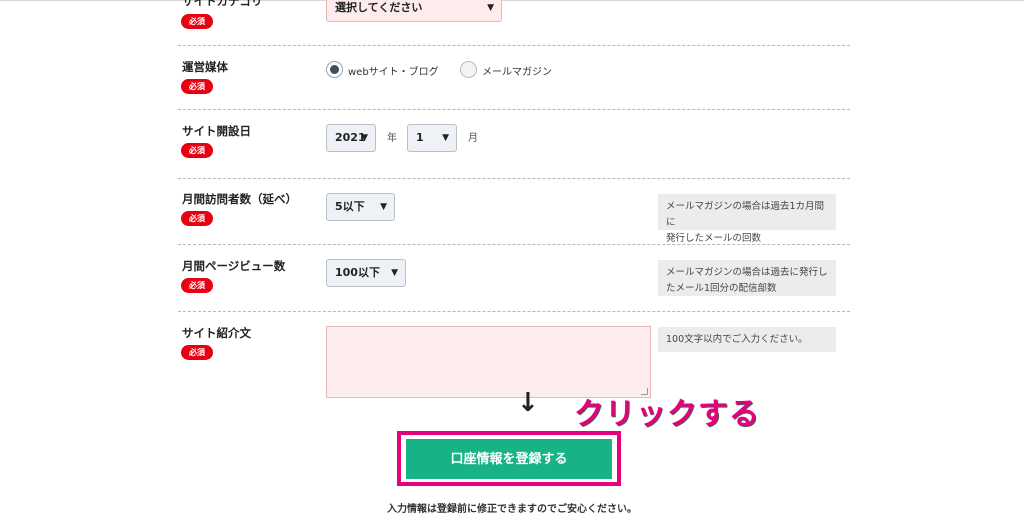 This screenshot has width=1024, height=521. I want to click on radio-website, so click(334, 69).